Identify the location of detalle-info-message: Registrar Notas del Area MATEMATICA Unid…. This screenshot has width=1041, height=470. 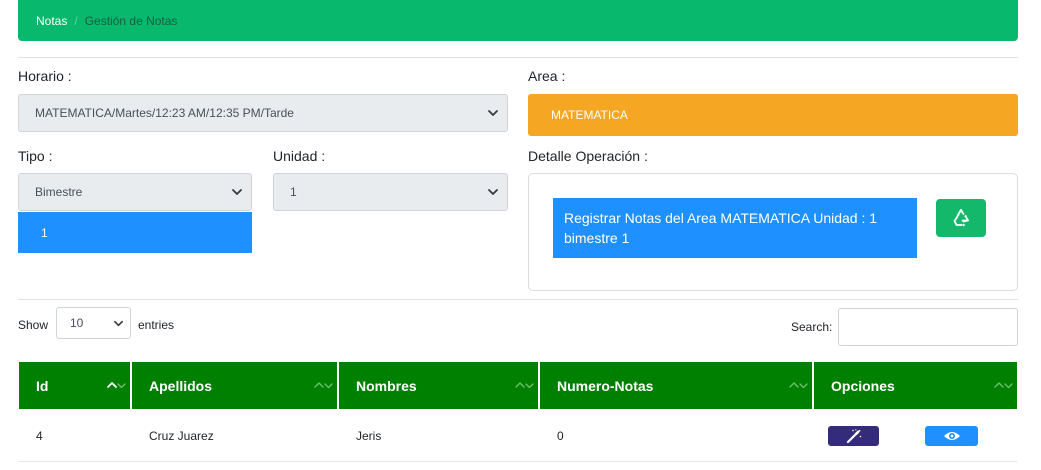
(735, 228).